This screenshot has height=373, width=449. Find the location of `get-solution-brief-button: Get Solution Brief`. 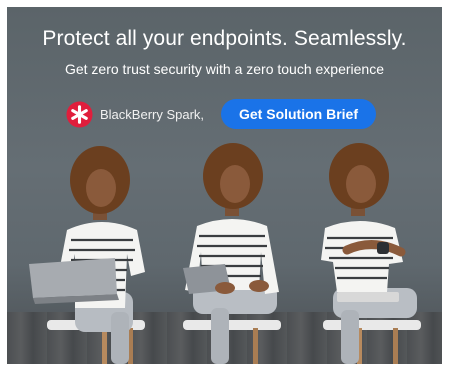

get-solution-brief-button: Get Solution Brief is located at coordinates (298, 114).